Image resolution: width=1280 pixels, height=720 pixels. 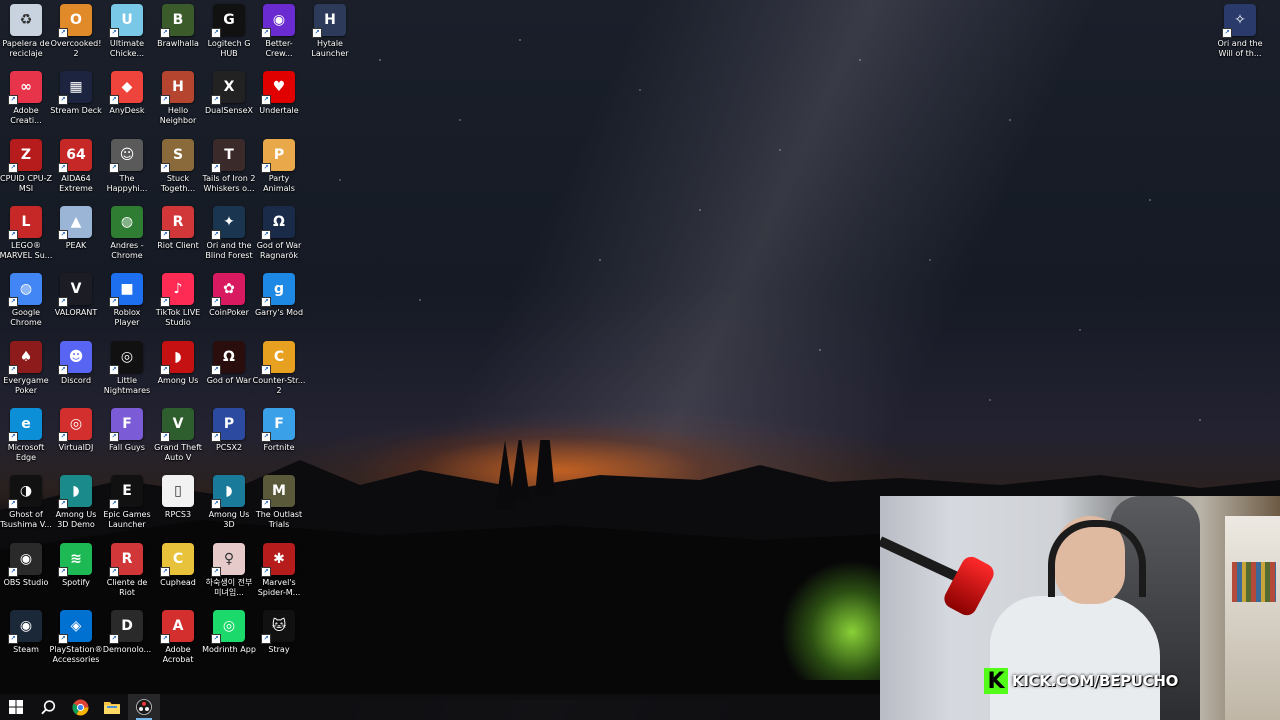 What do you see at coordinates (278, 21) in the screenshot?
I see `better-crewlink-icon: ◉ ↗` at bounding box center [278, 21].